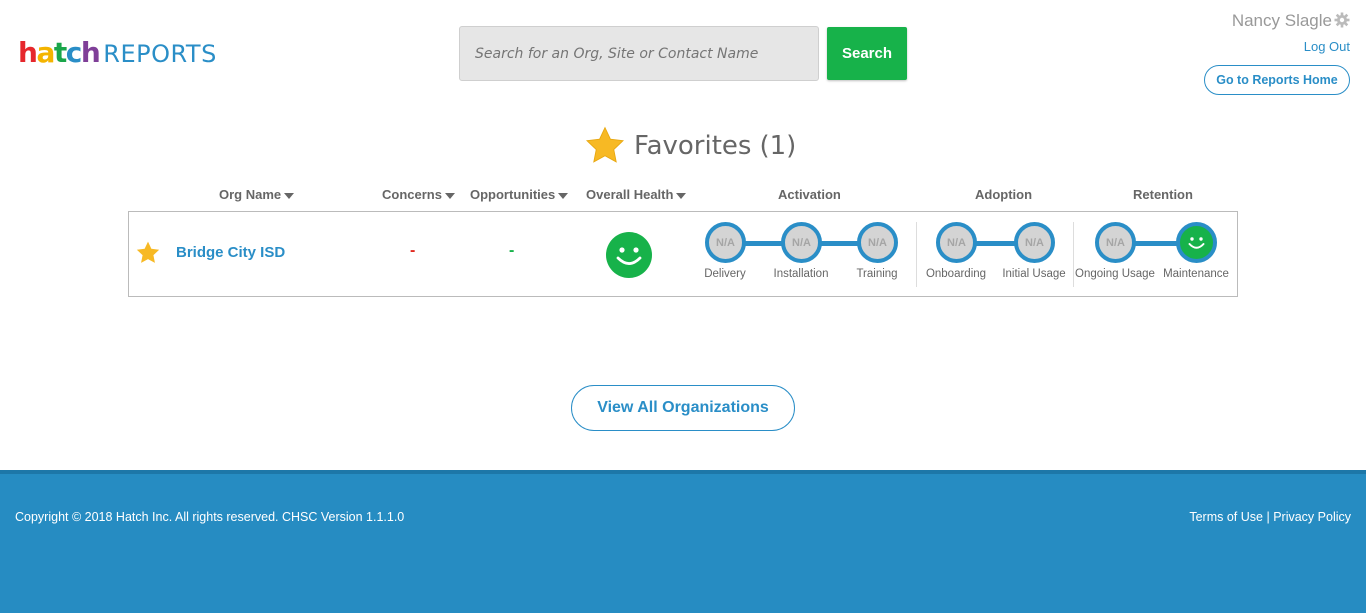 Image resolution: width=1366 pixels, height=613 pixels. Describe the element at coordinates (60, 52) in the screenshot. I see `logo-letter: t` at that location.